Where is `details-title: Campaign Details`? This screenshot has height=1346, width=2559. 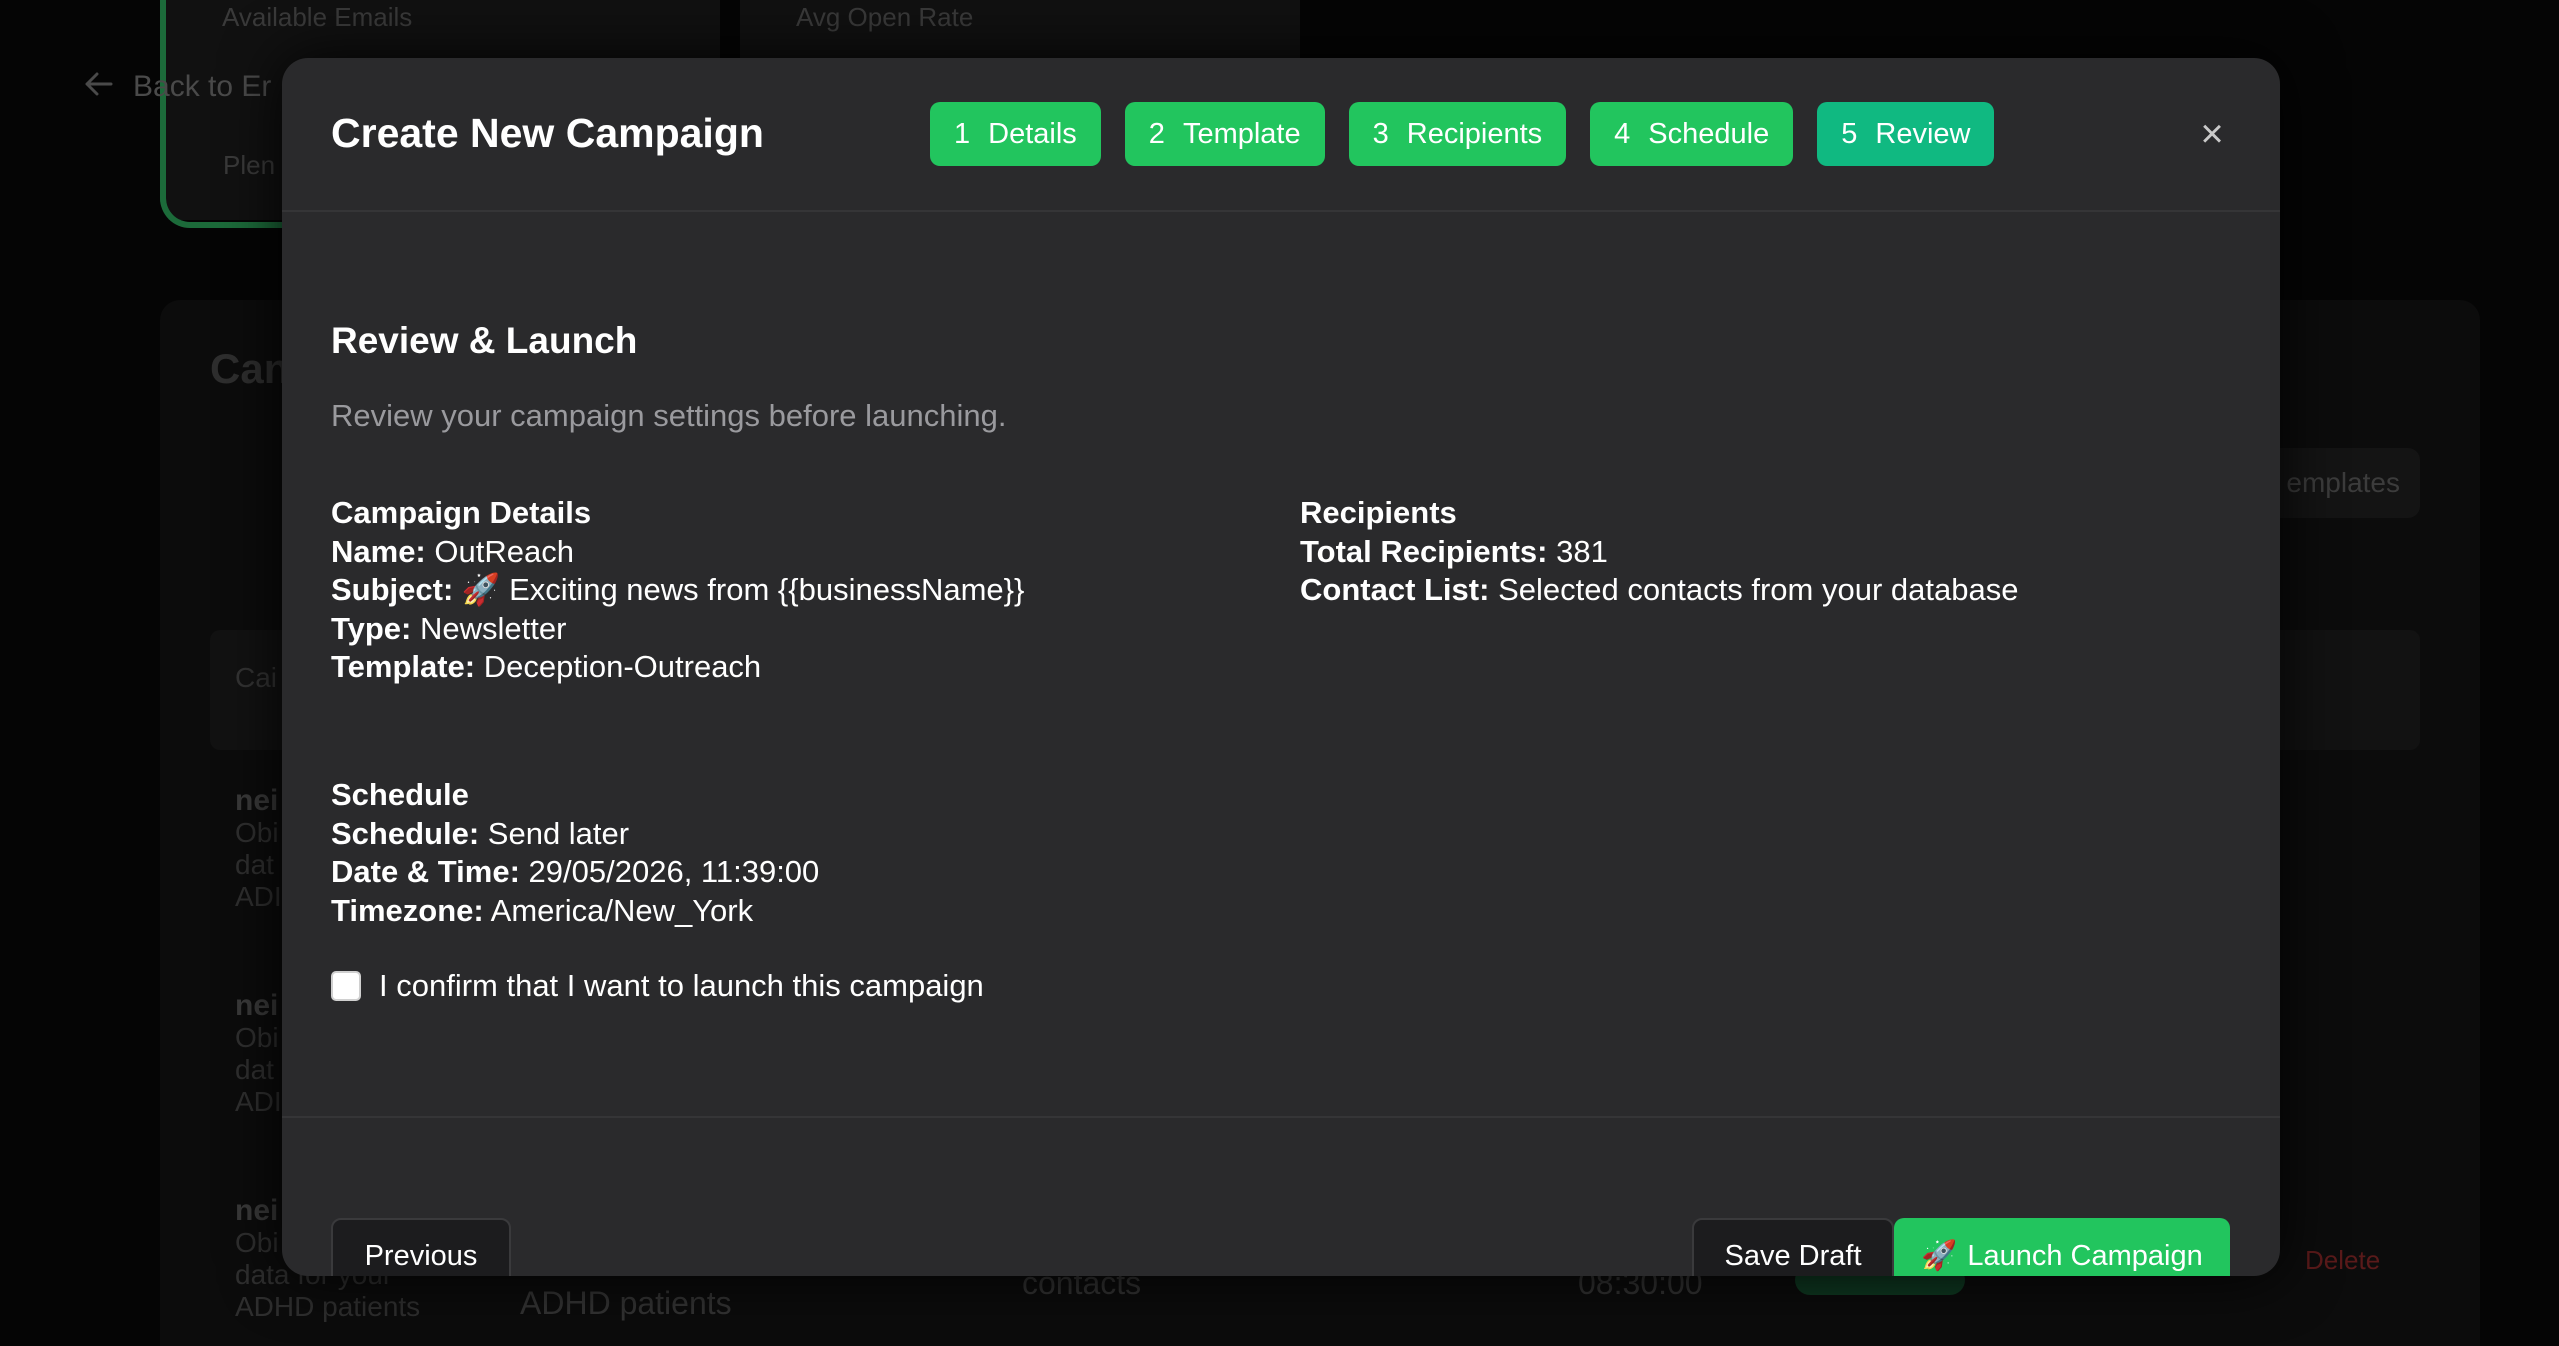
details-title: Campaign Details is located at coordinates (461, 512).